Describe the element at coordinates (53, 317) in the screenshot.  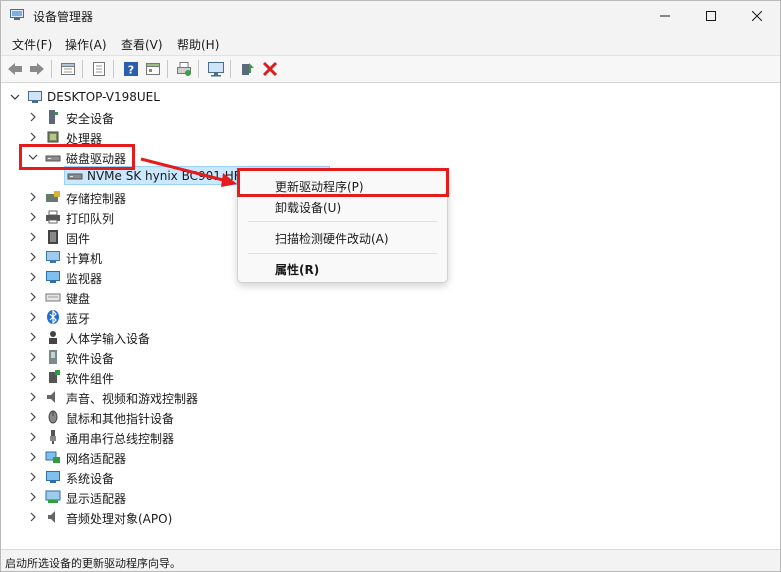
I see `bluetooth-icon` at that location.